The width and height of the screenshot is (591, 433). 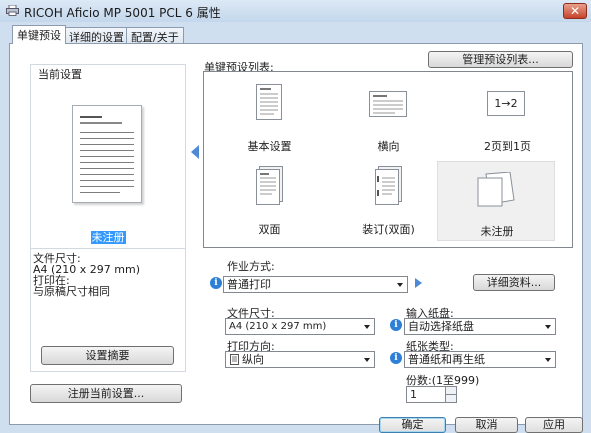 I want to click on blank-pages-icon, so click(x=496, y=189).